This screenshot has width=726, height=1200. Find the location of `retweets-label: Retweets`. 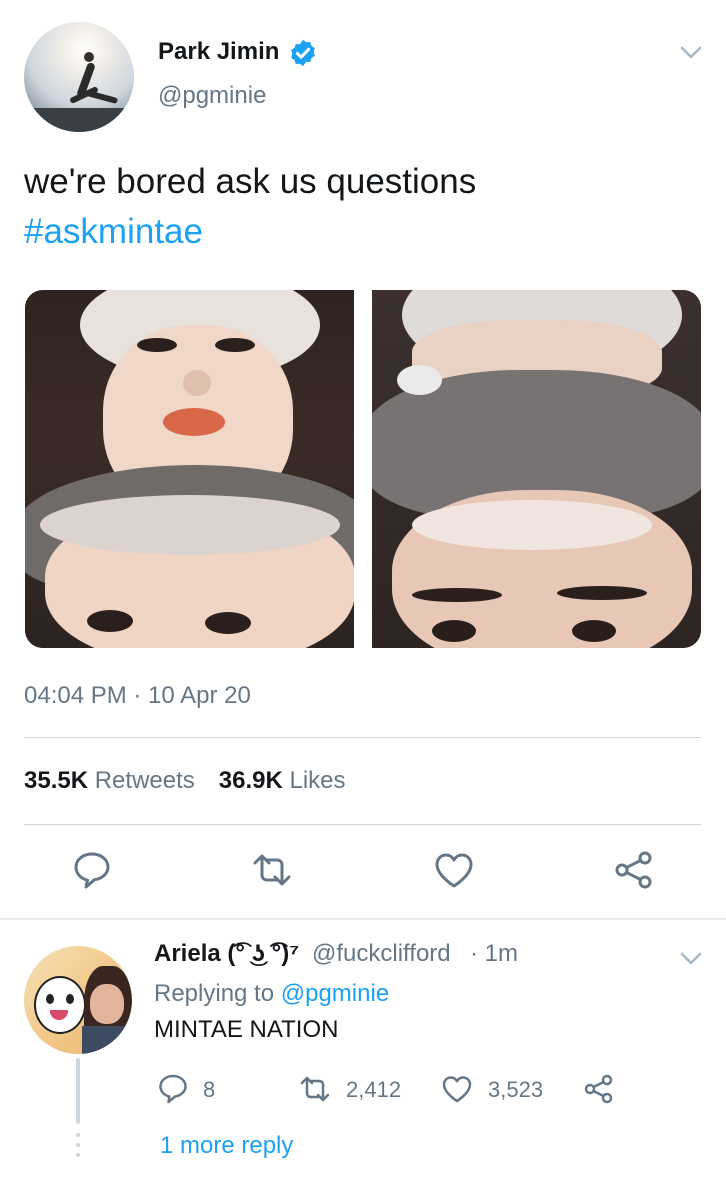

retweets-label: Retweets is located at coordinates (145, 780).